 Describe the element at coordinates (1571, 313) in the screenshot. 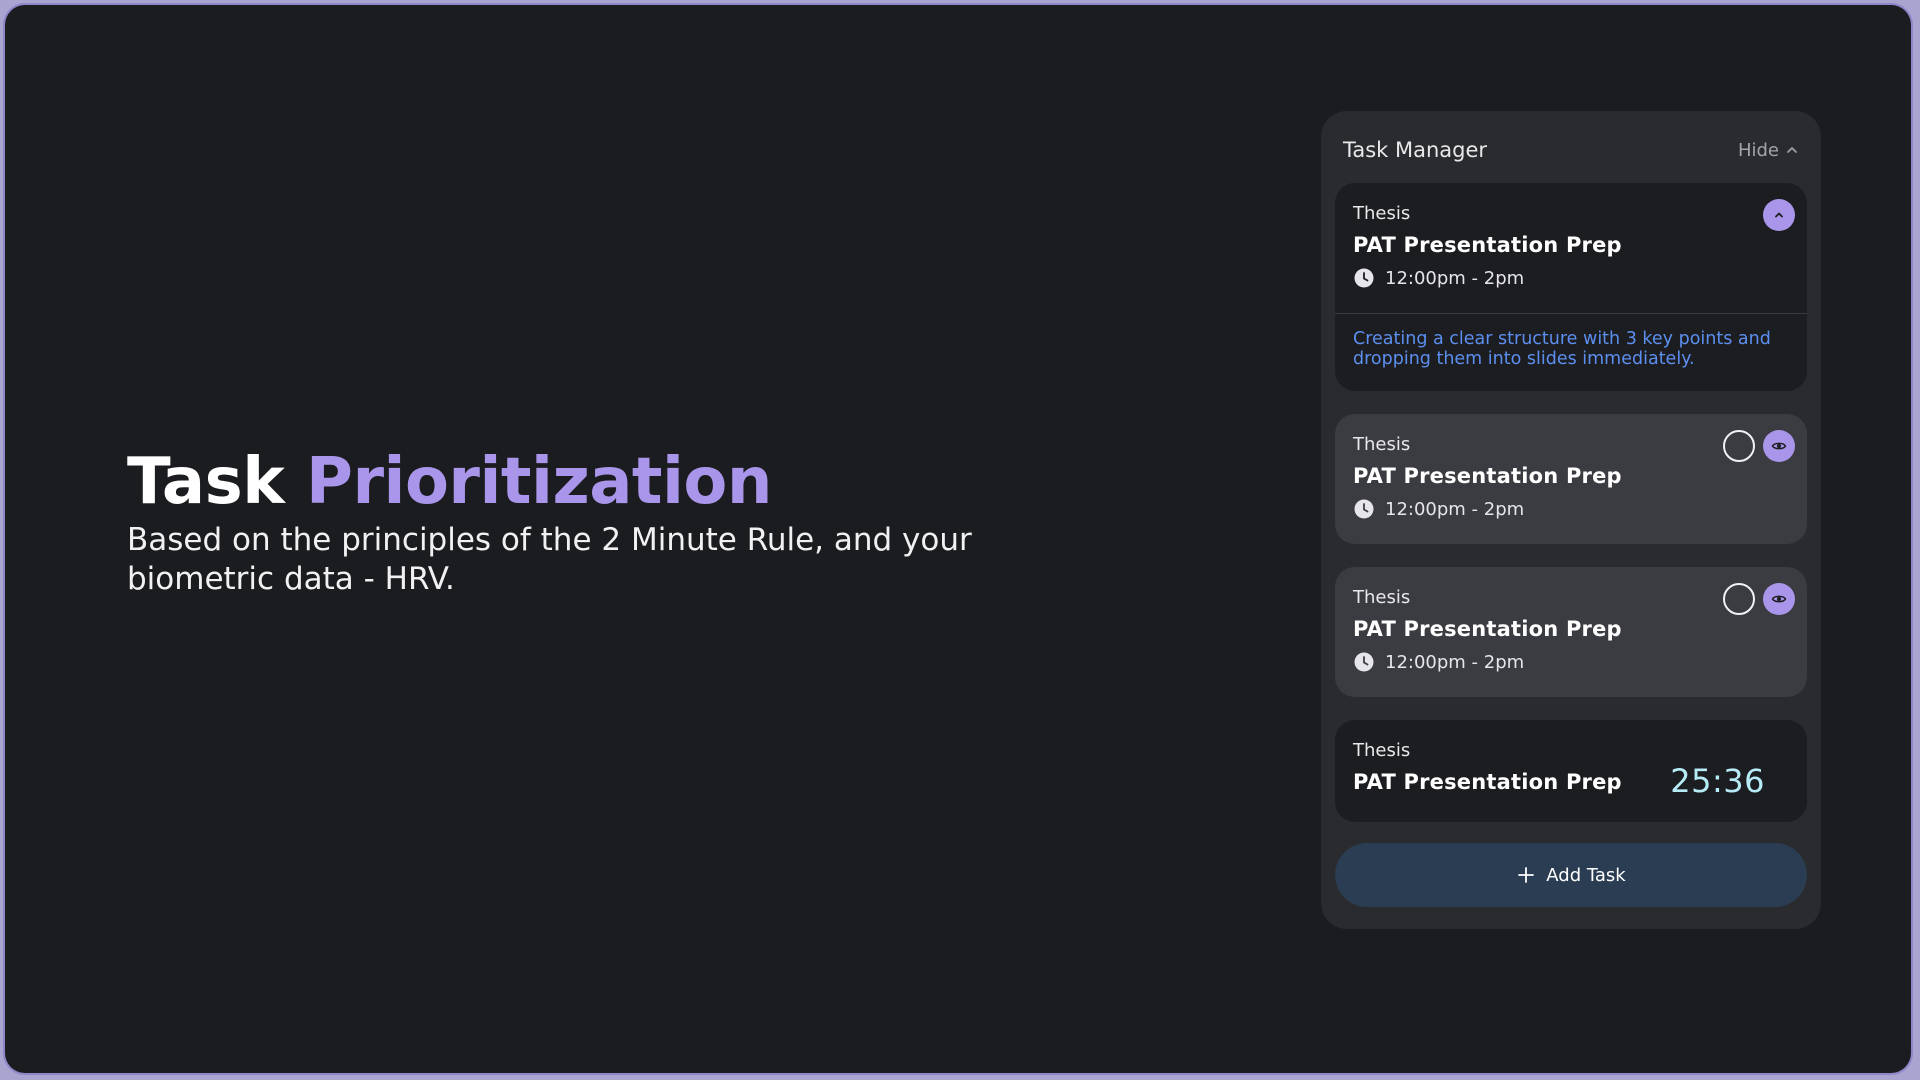

I see `card-divider` at that location.